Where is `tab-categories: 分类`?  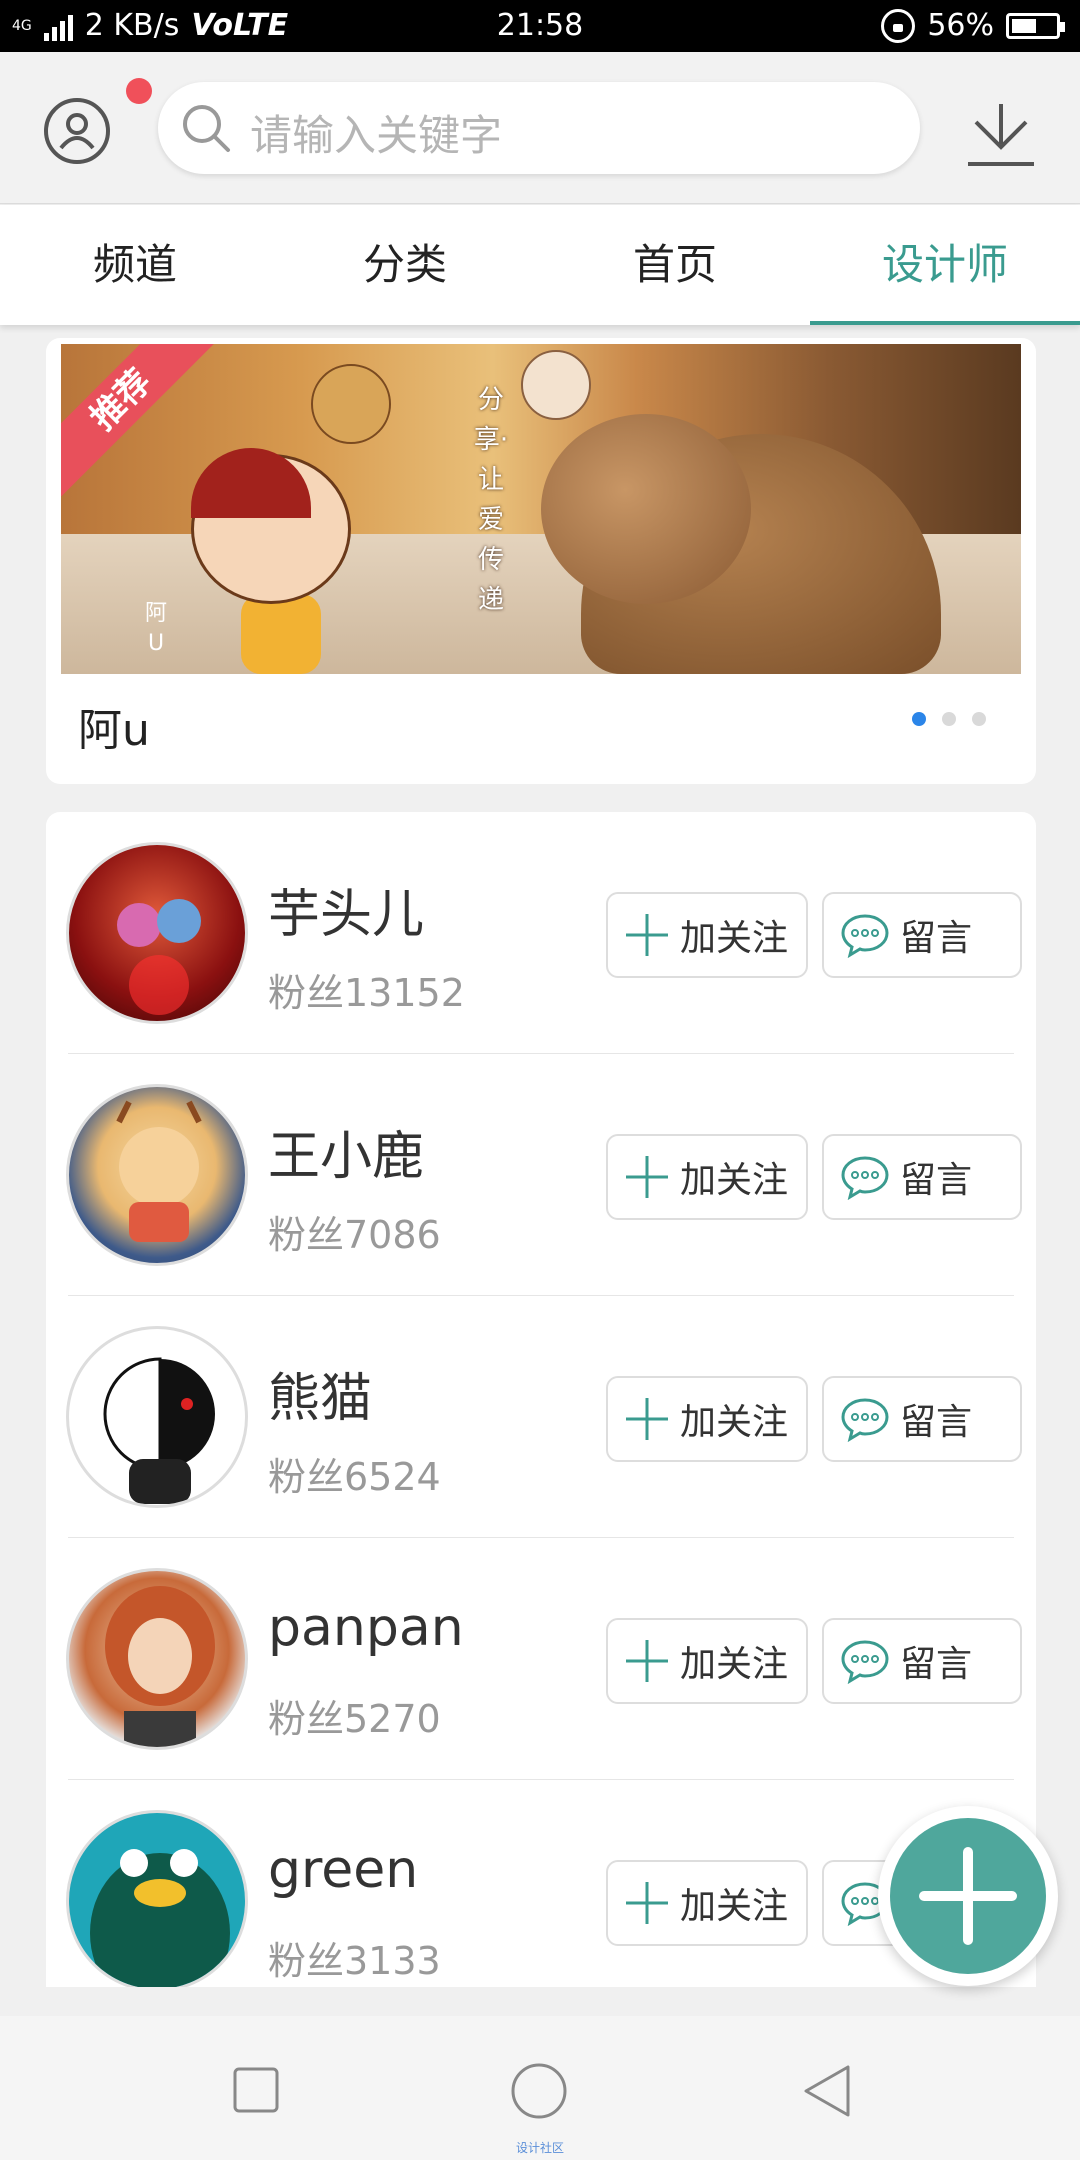
tab-categories: 分类 is located at coordinates (405, 265).